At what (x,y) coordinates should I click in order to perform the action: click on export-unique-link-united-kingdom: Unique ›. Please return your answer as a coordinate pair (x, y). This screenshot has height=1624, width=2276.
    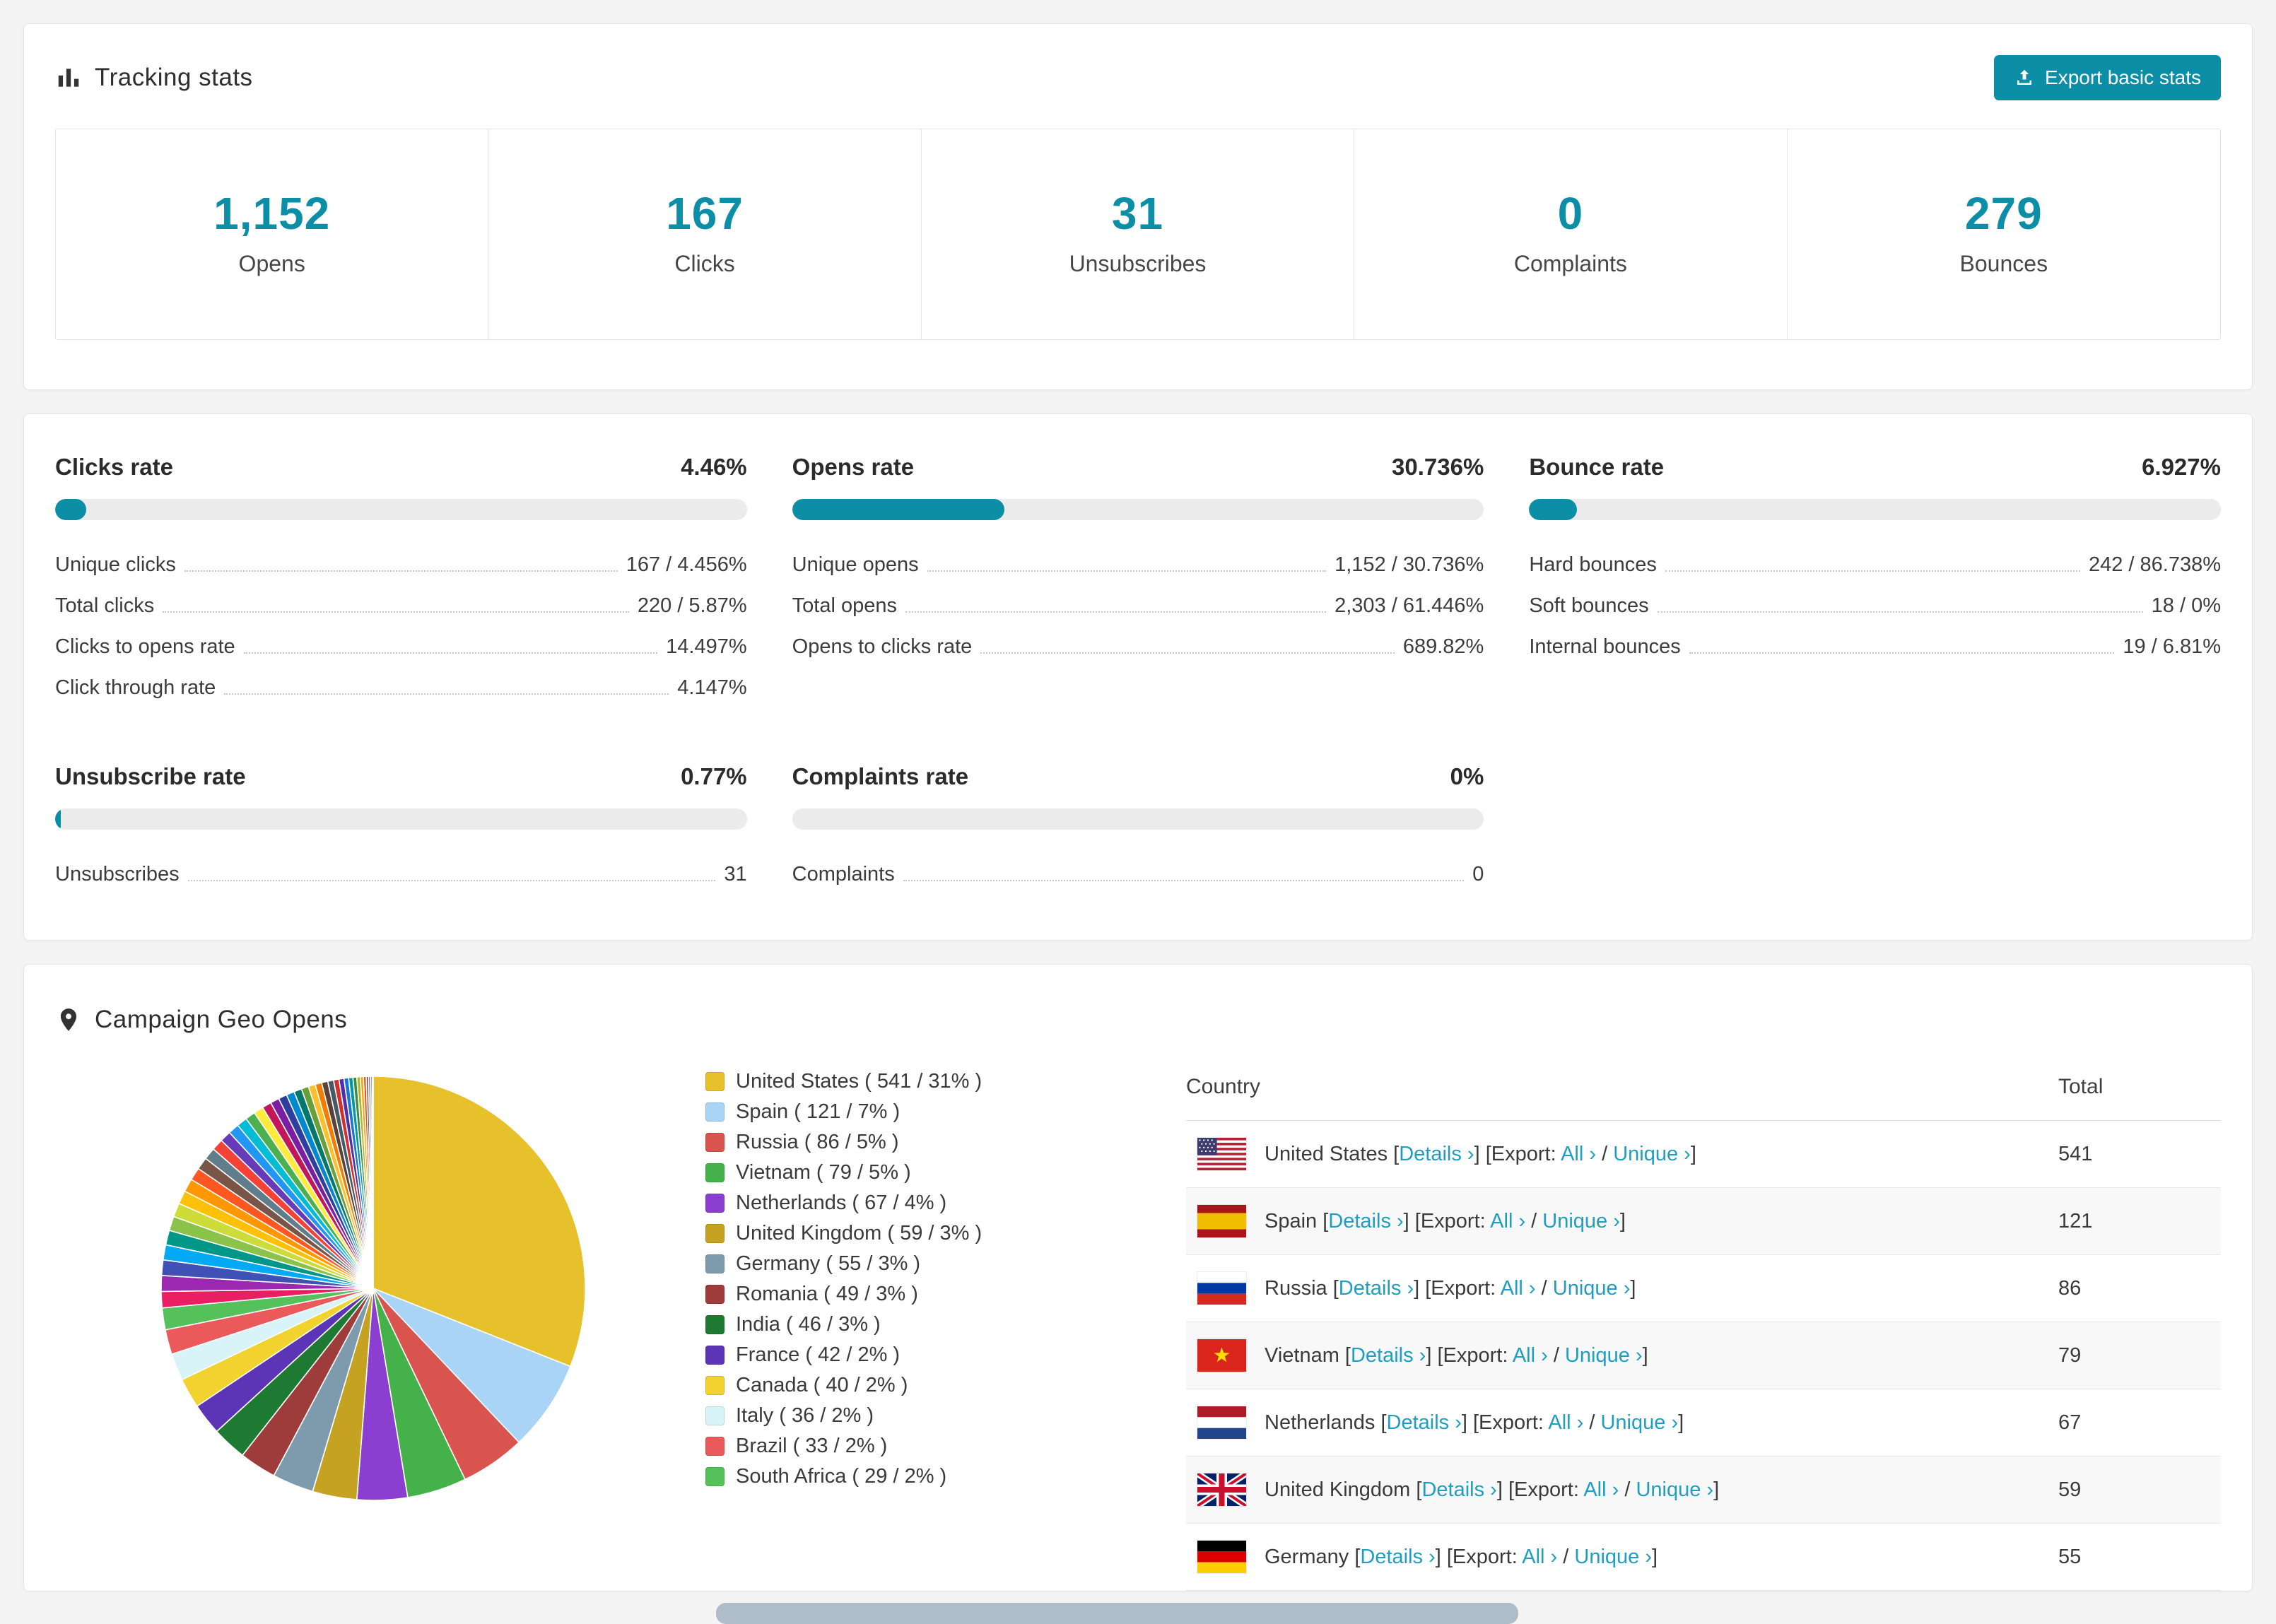
    Looking at the image, I should click on (1674, 1489).